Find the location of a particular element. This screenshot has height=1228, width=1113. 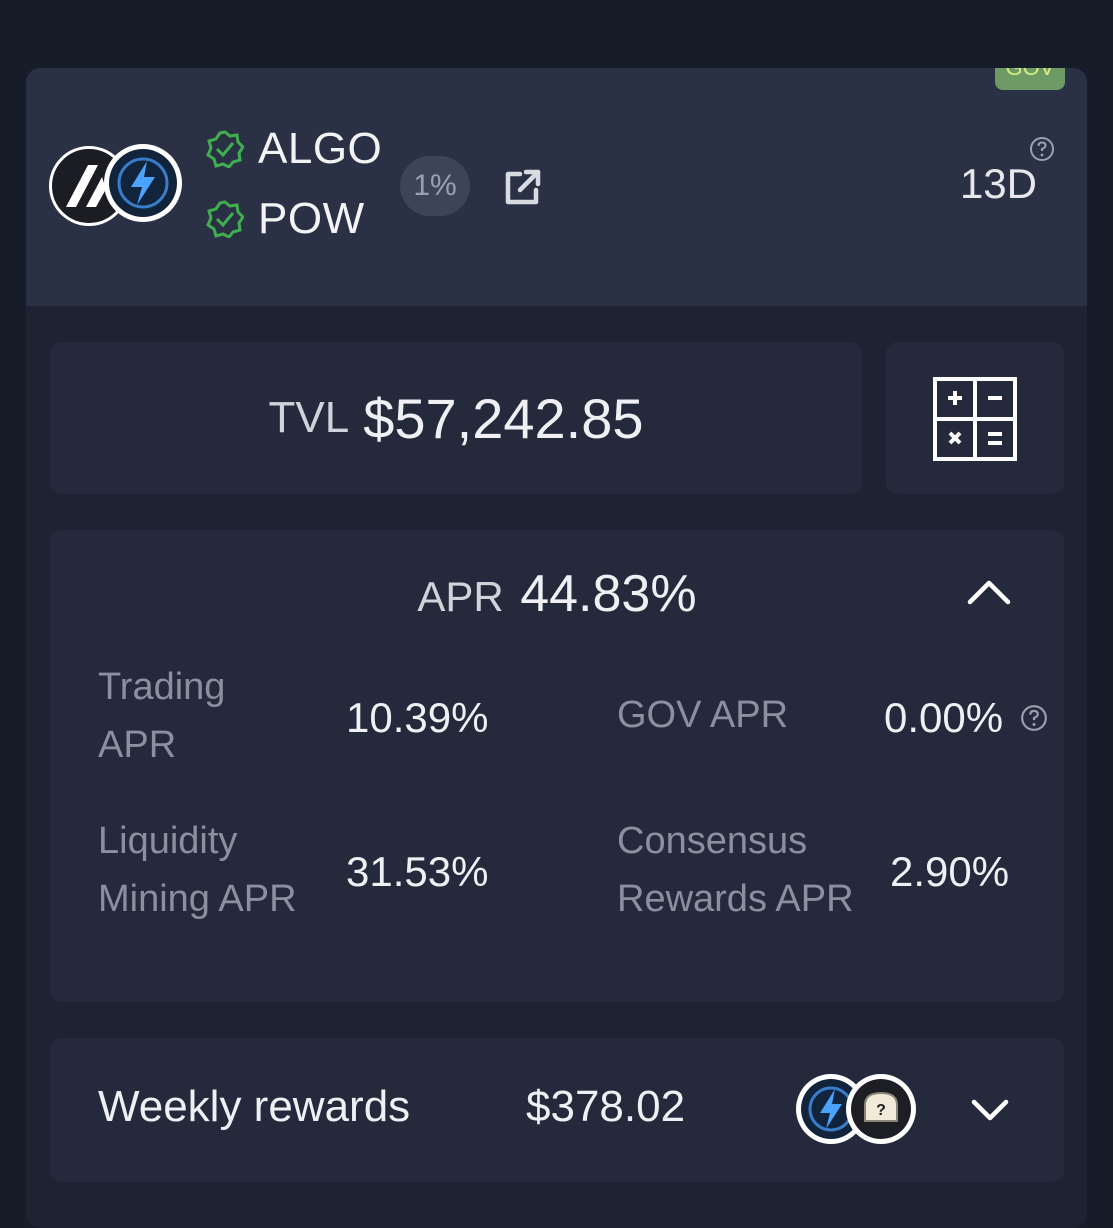

token-b-symbol: POW is located at coordinates (311, 218).